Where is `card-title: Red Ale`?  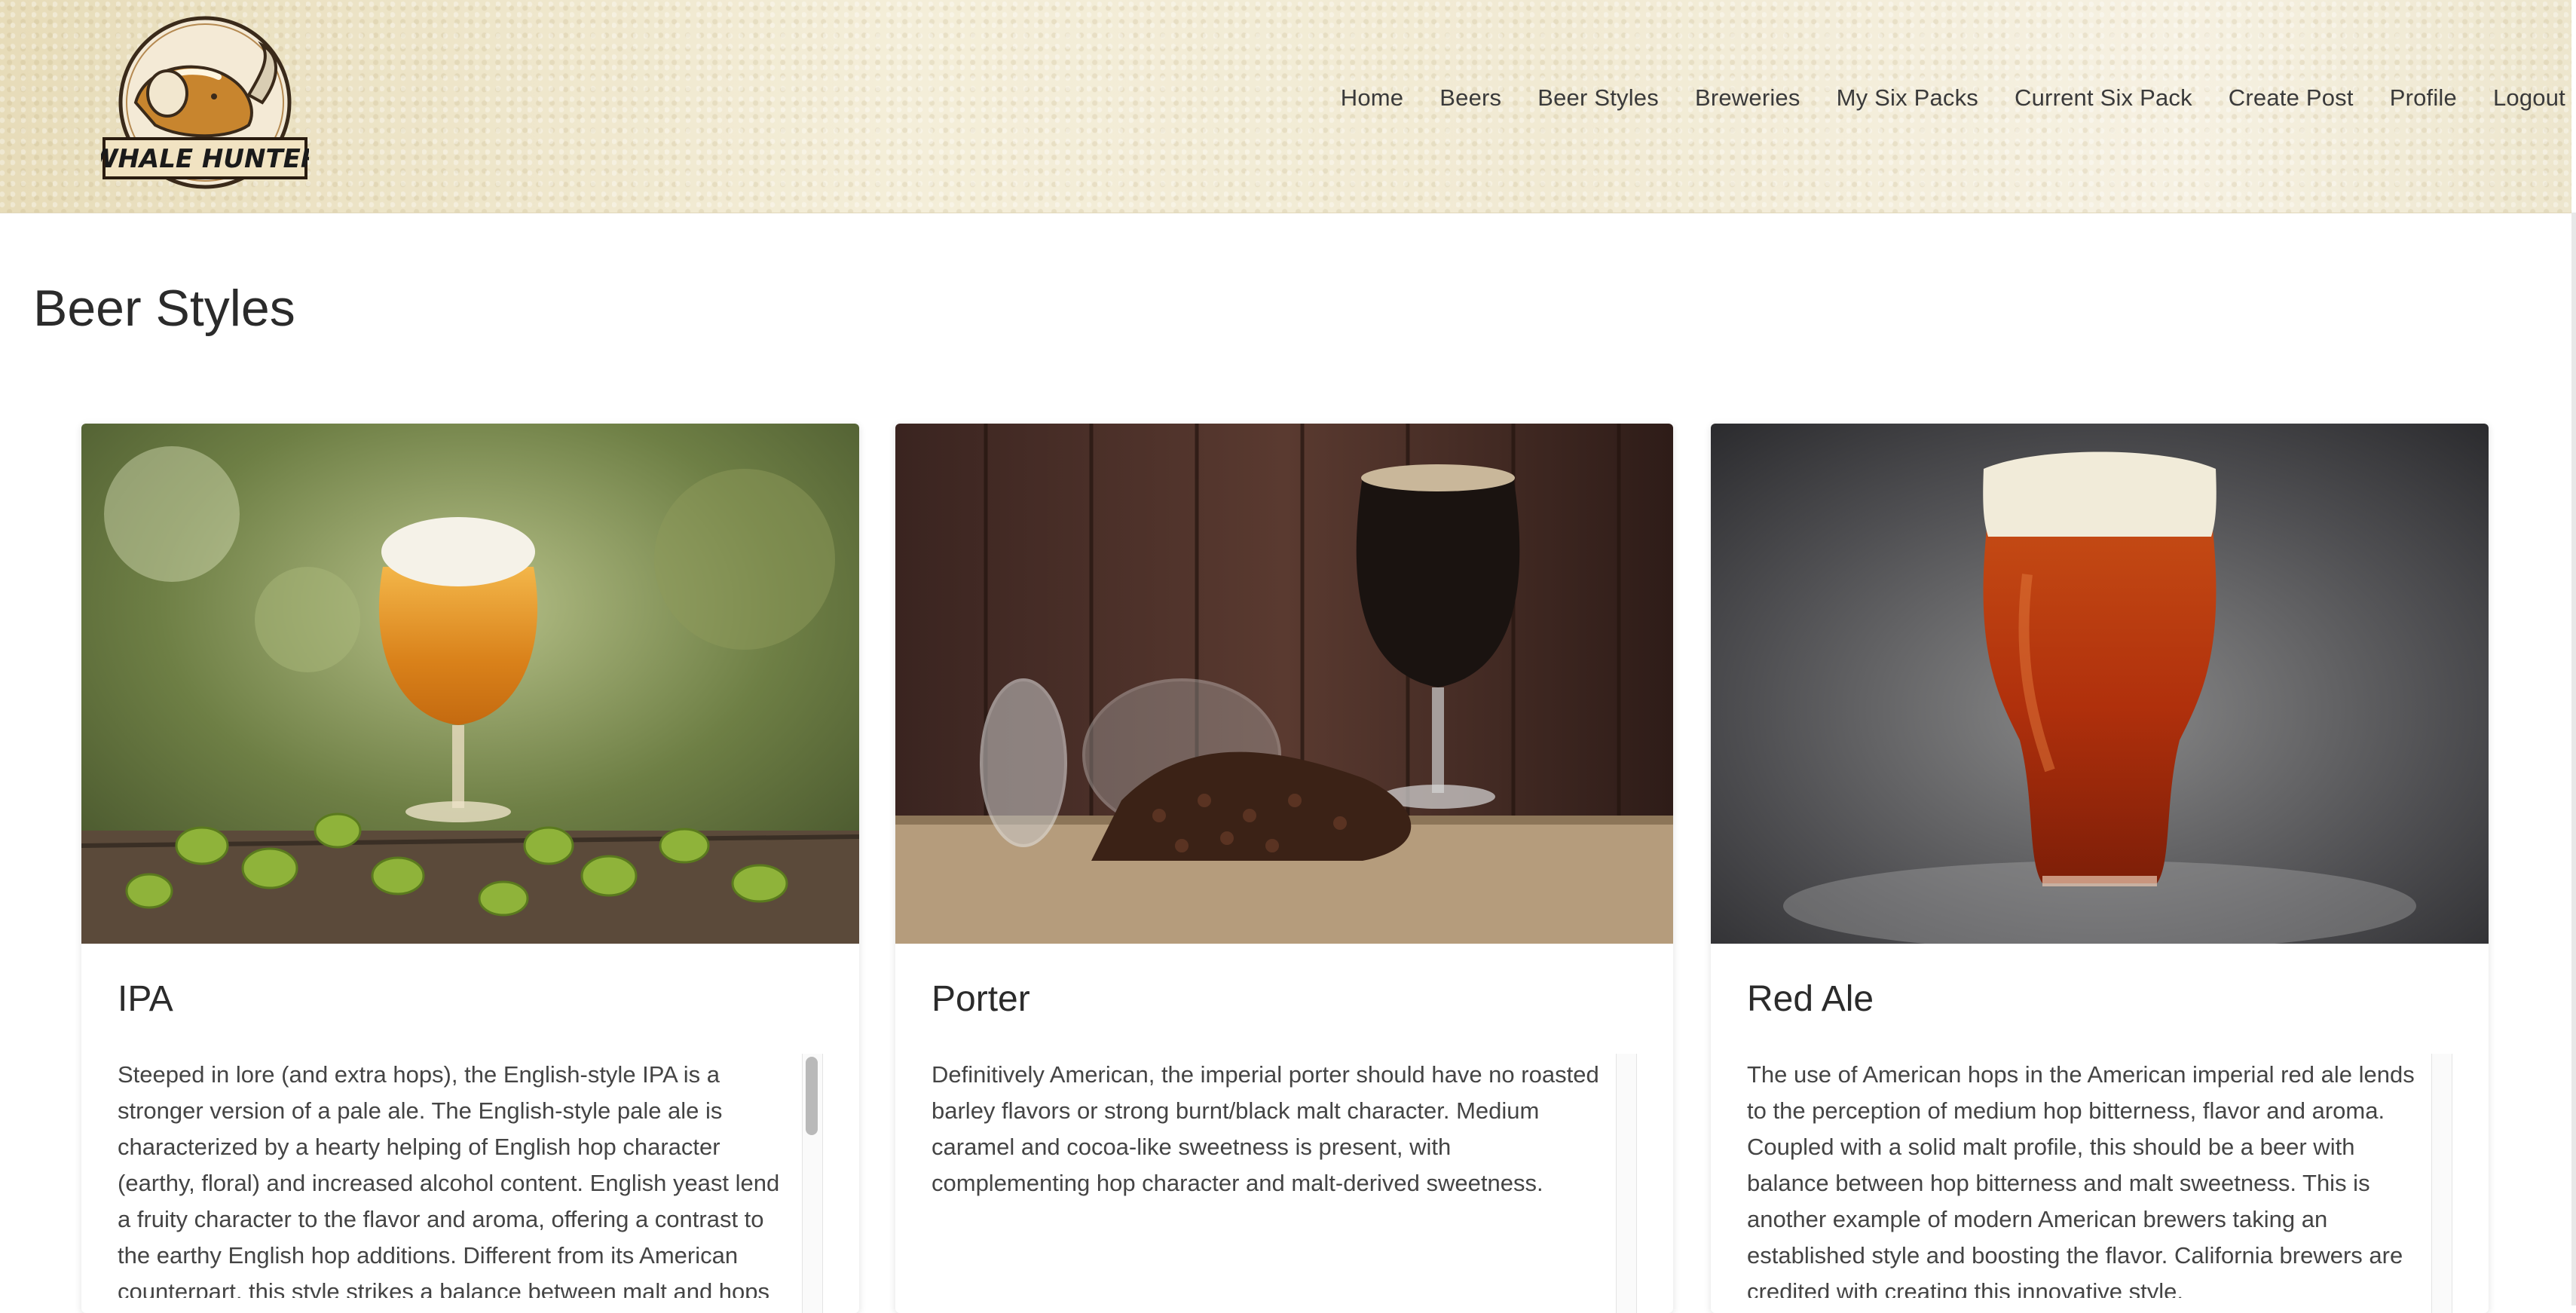
card-title: Red Ale is located at coordinates (1811, 999).